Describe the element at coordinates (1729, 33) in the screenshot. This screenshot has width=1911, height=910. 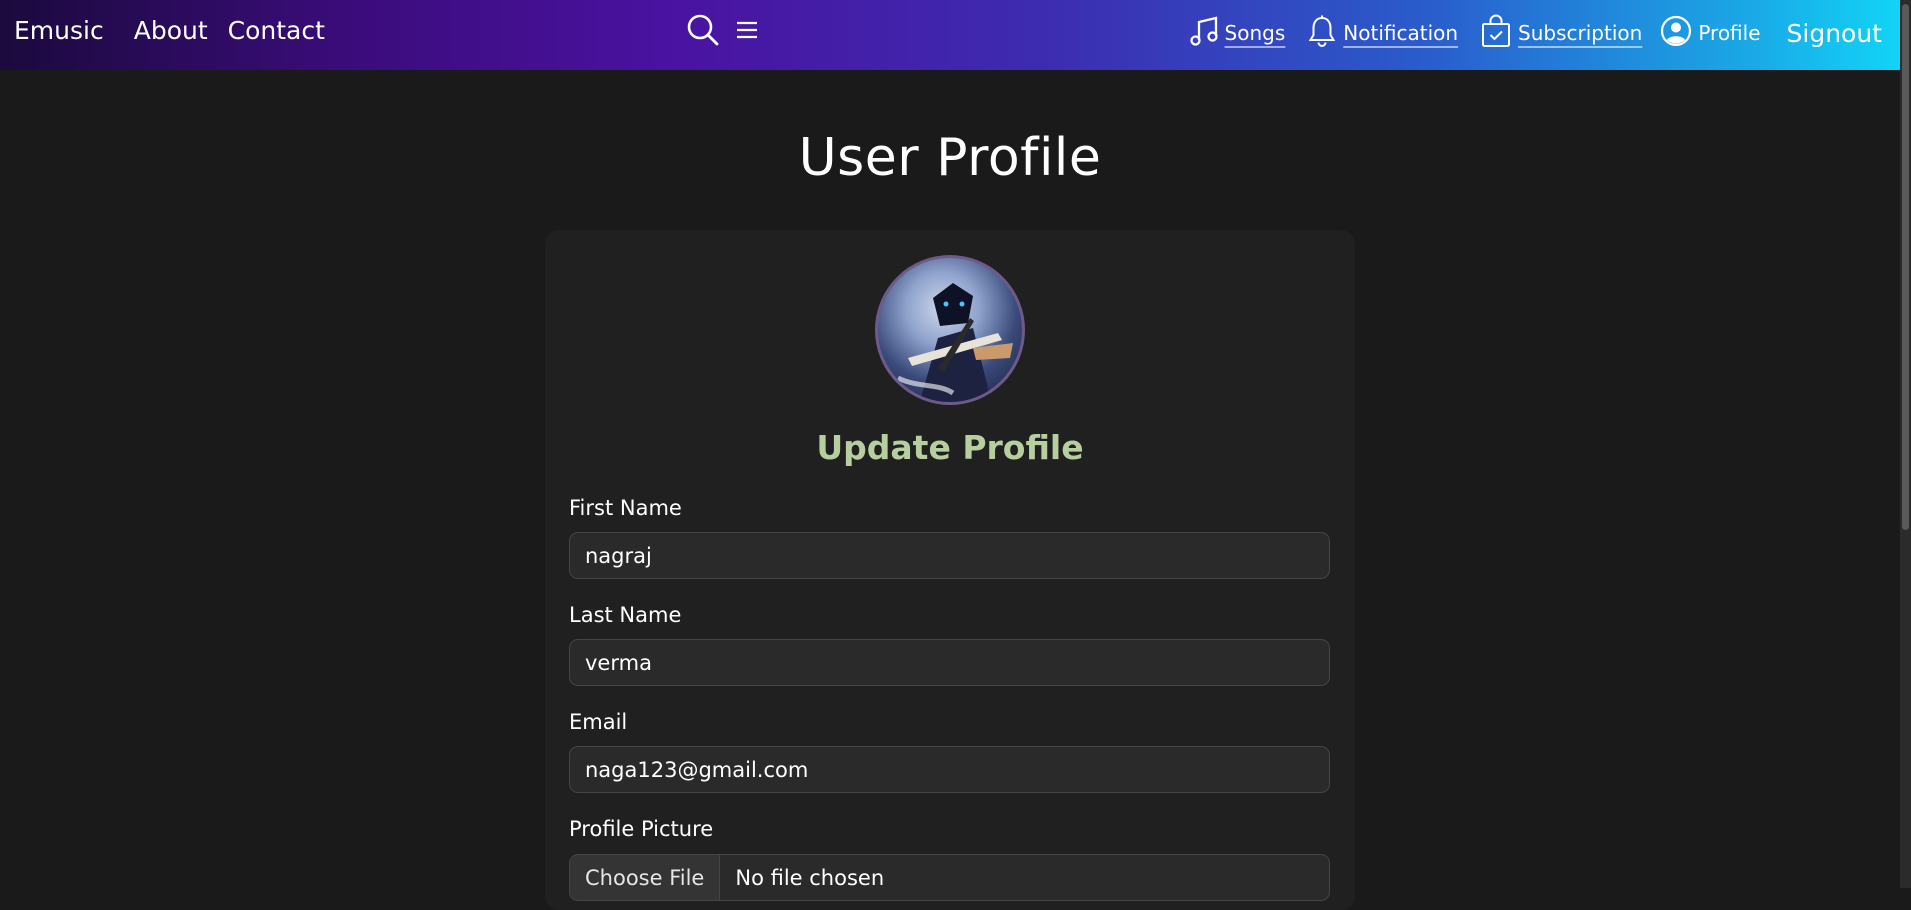
I see `nav-profile-label: Profile` at that location.